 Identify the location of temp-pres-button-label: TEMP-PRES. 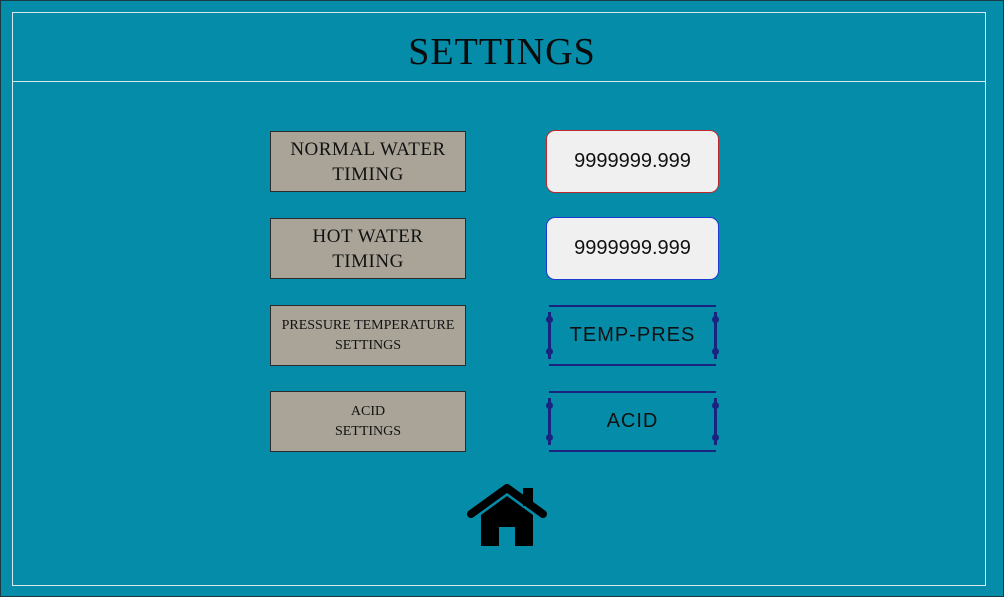
(632, 335).